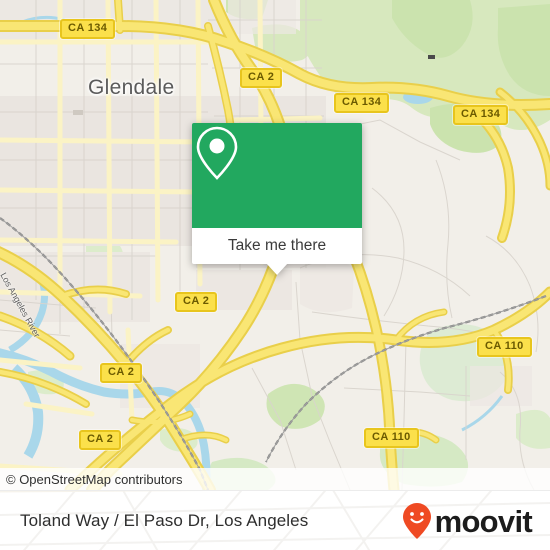 This screenshot has height=550, width=550. I want to click on highway-shield-ca110-2: CA 110, so click(391, 438).